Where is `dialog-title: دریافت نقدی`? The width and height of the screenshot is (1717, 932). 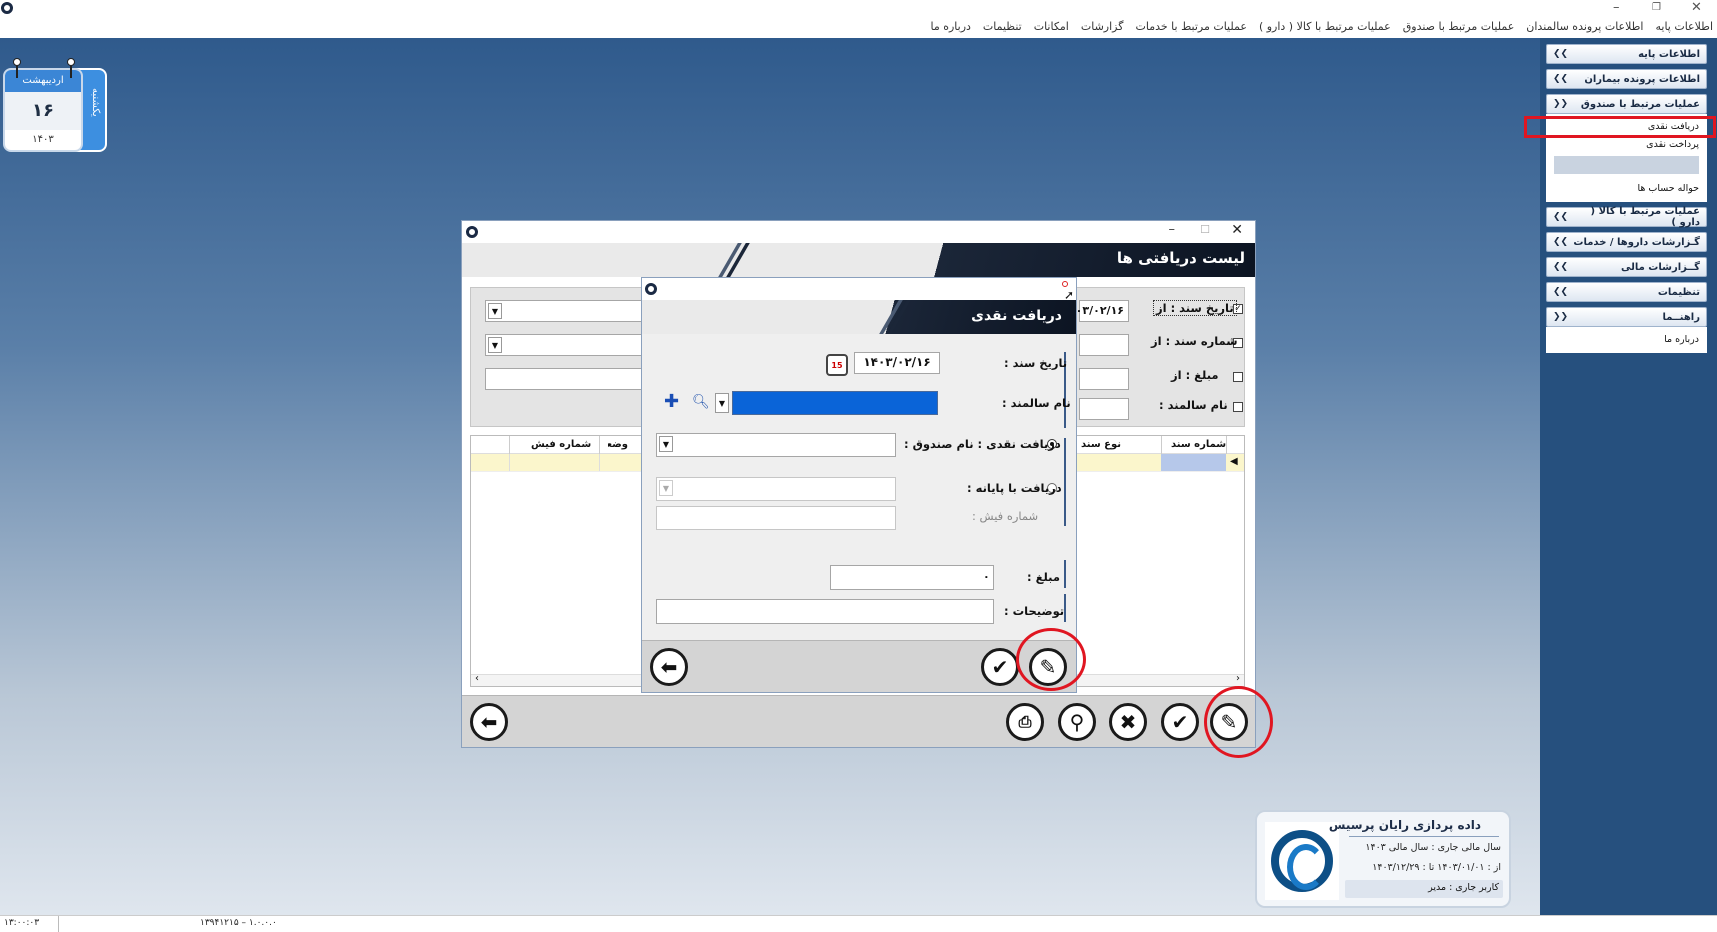 dialog-title: دریافت نقدی is located at coordinates (1016, 316).